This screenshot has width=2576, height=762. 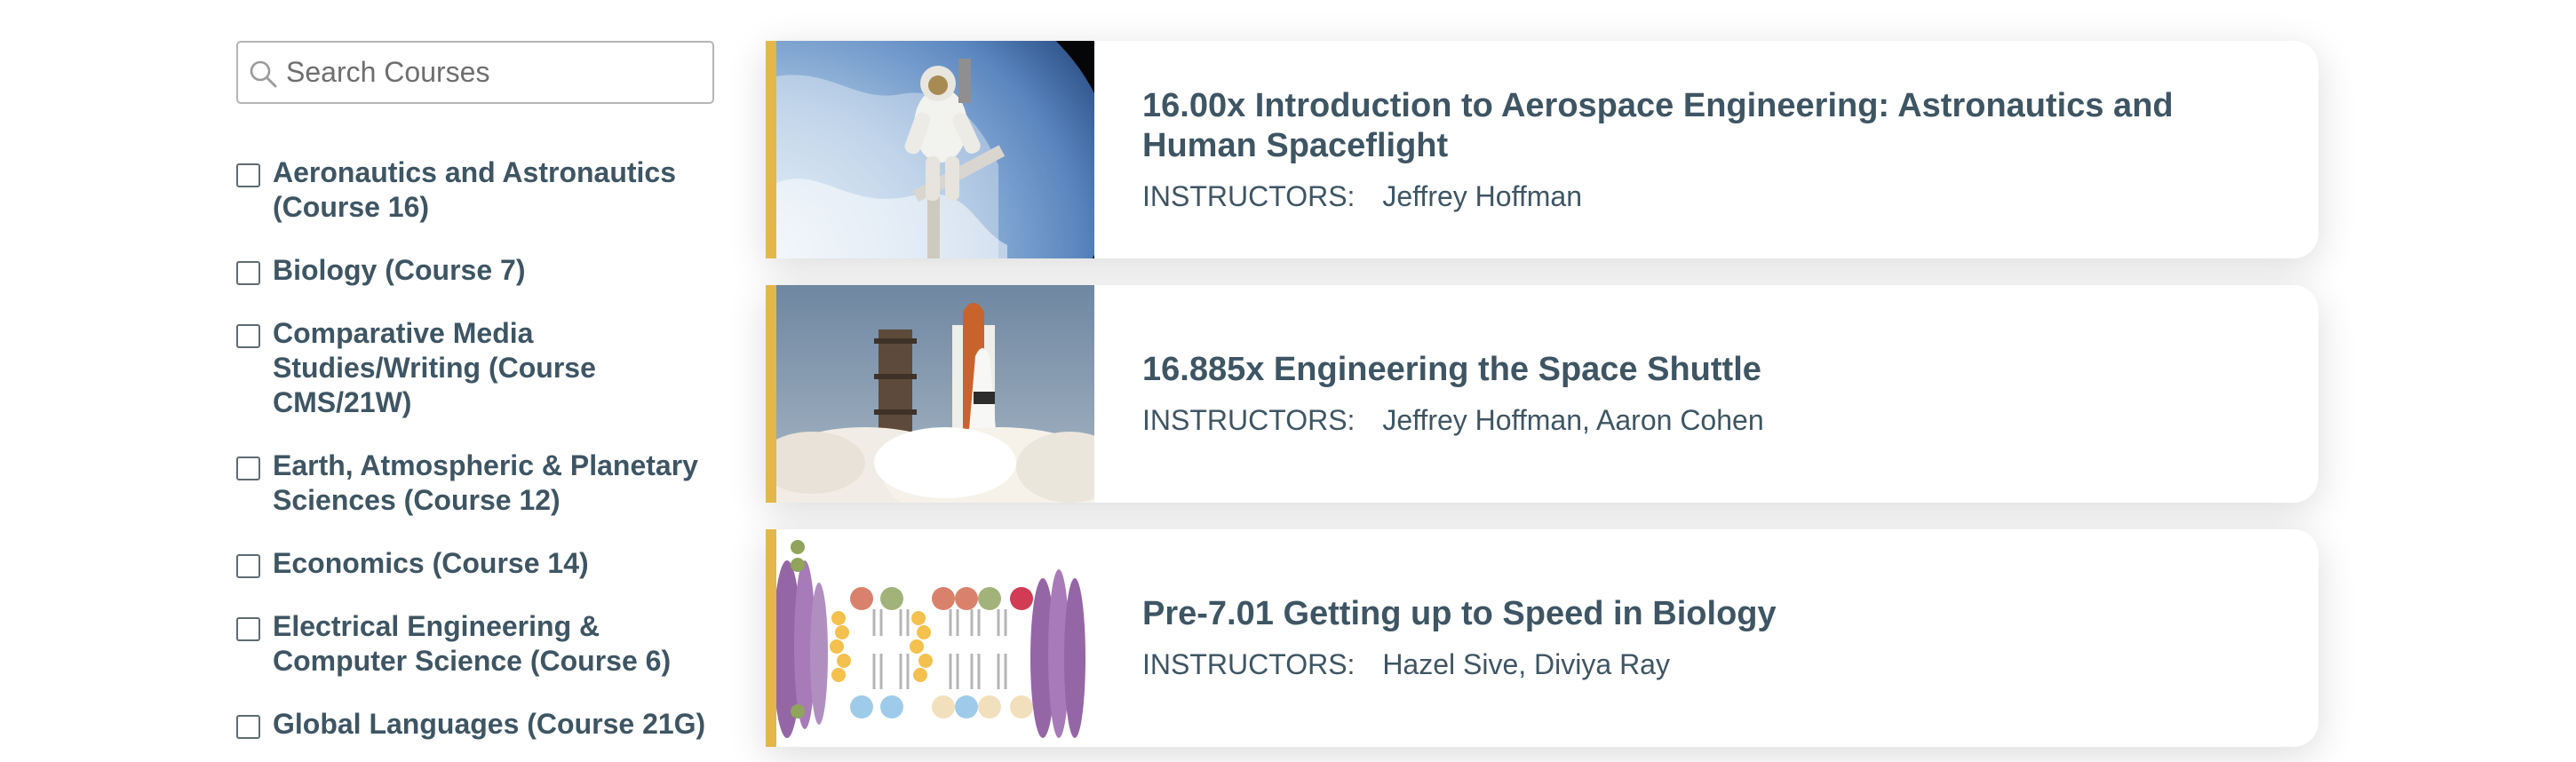 I want to click on filter-item-aeronautics: Aeronautics and Astronautics (Course 16), so click(x=476, y=190).